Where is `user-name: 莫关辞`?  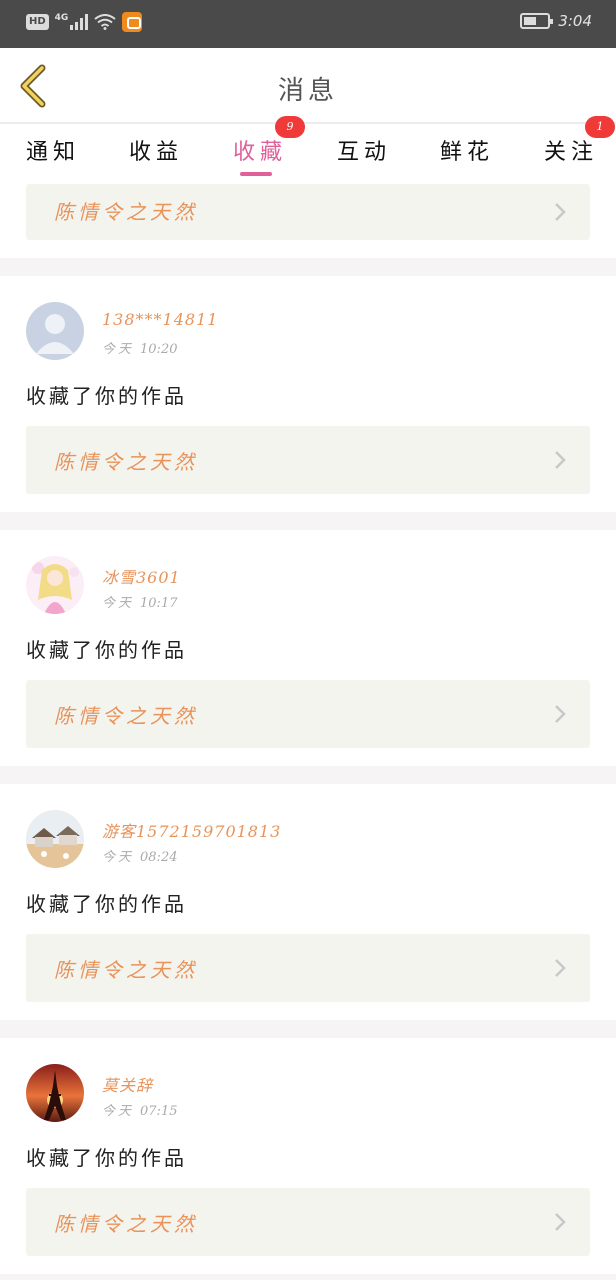 user-name: 莫关辞 is located at coordinates (127, 1084).